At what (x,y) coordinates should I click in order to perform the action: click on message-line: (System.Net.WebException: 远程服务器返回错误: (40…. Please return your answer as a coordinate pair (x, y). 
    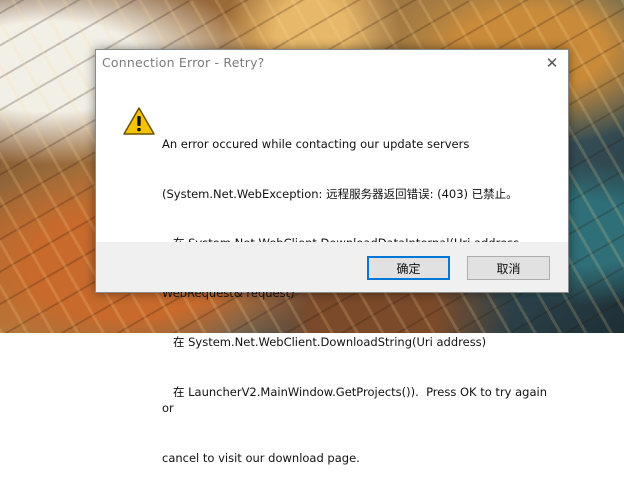
    Looking at the image, I should click on (340, 193).